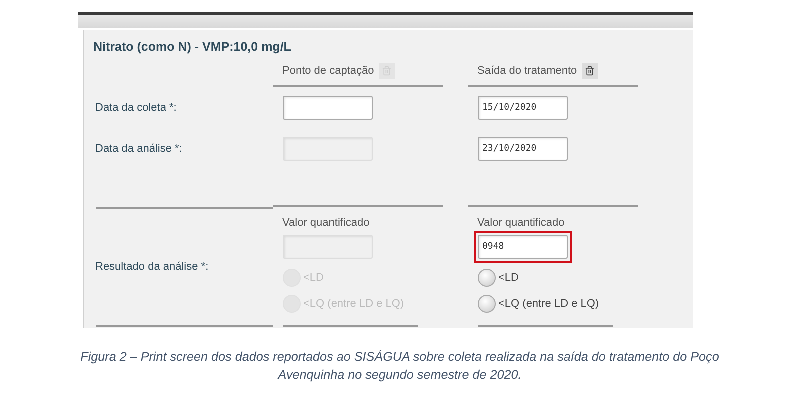 The width and height of the screenshot is (800, 411). What do you see at coordinates (136, 108) in the screenshot?
I see `field-label: Data da coleta *:` at bounding box center [136, 108].